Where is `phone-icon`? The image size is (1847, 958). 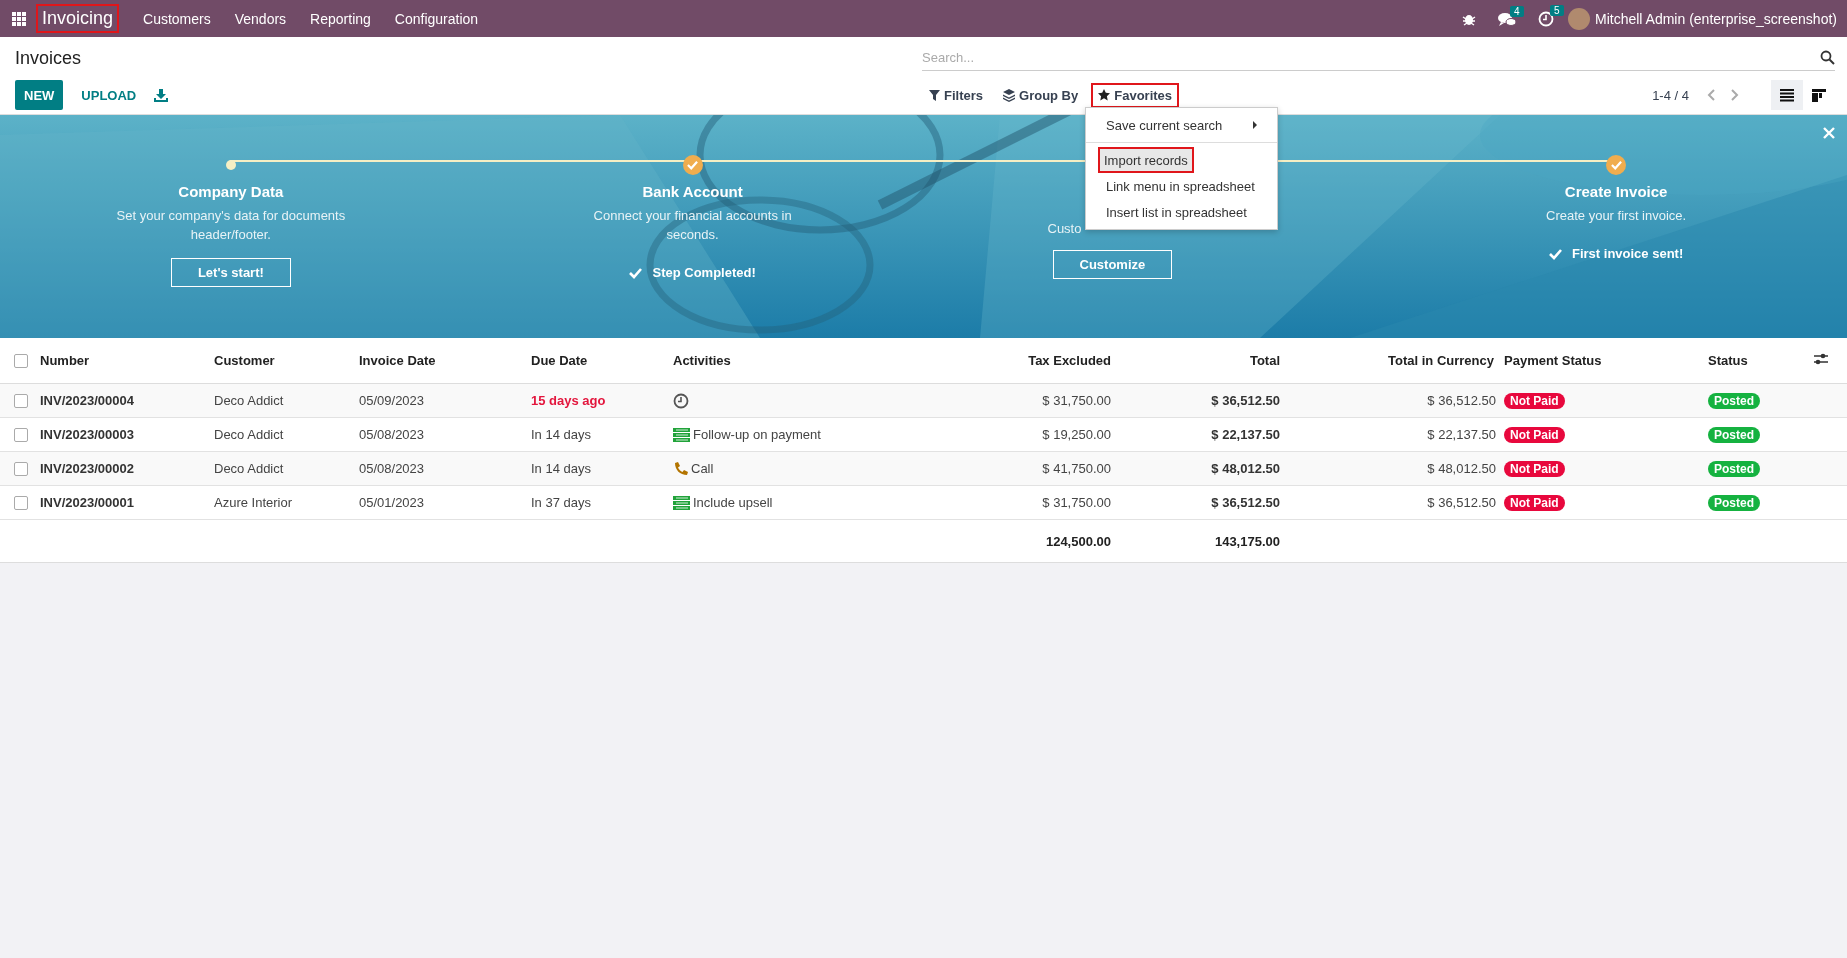 phone-icon is located at coordinates (680, 468).